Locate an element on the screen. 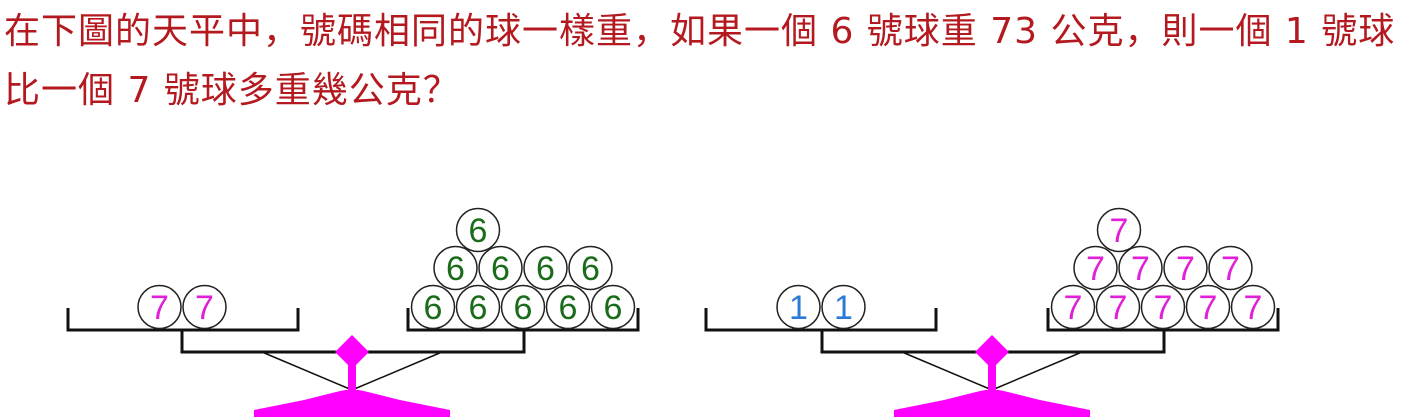  left-string-r is located at coordinates (397, 371).